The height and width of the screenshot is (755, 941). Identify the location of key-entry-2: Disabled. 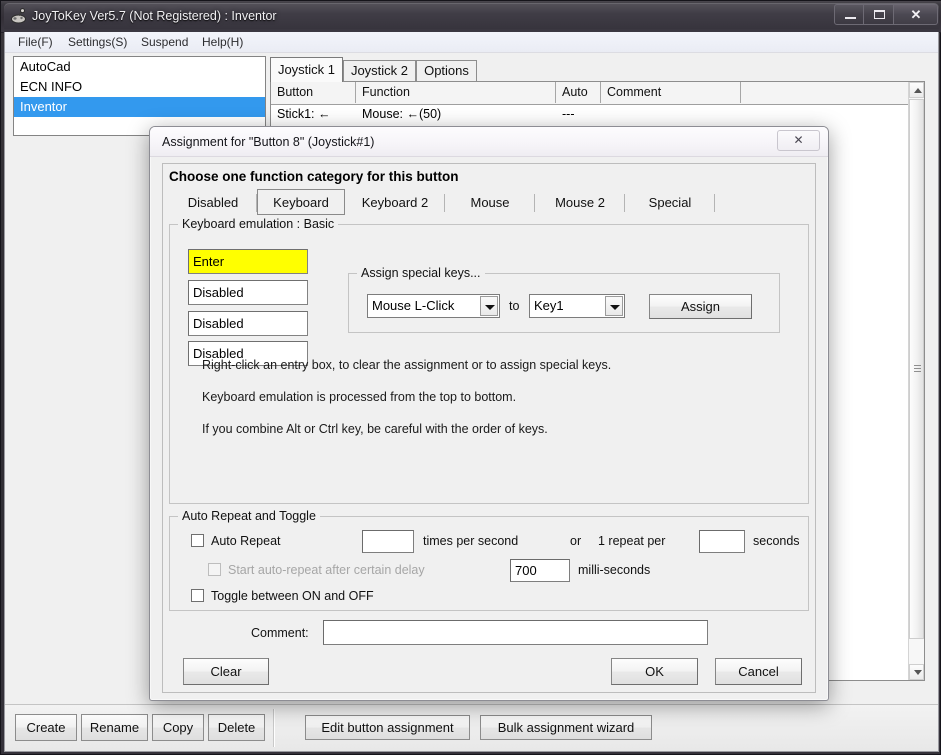
(248, 292).